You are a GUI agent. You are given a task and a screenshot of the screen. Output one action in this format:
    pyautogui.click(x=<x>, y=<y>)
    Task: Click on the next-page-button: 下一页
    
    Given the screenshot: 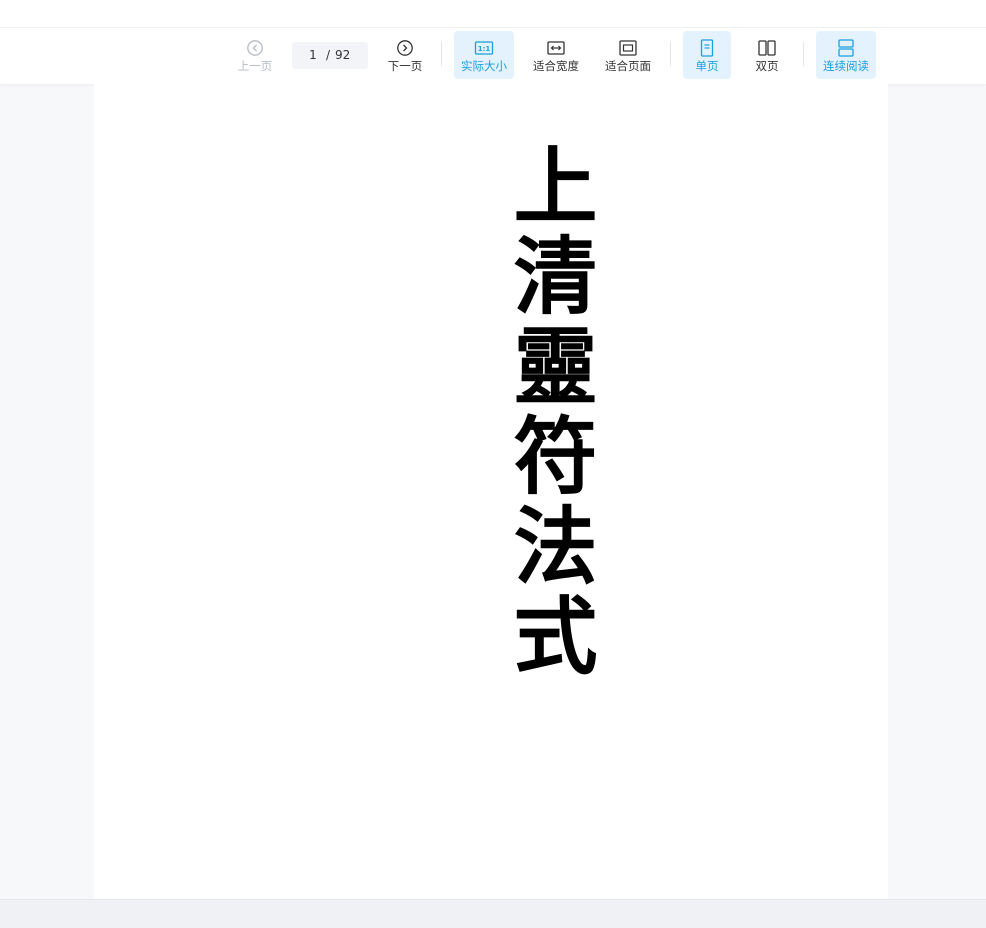 What is the action you would take?
    pyautogui.click(x=405, y=55)
    